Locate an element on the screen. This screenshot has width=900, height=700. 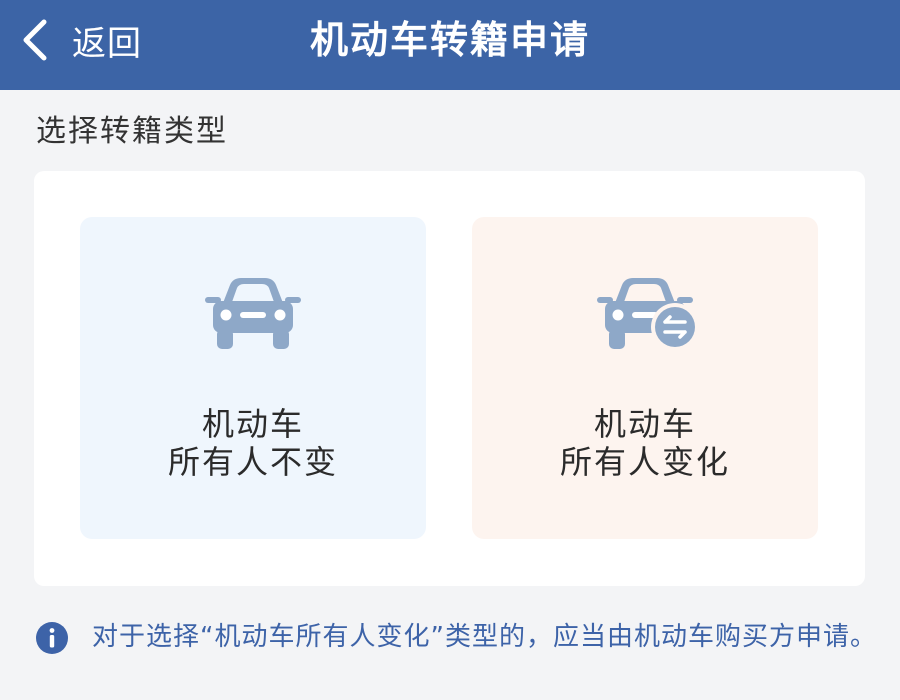
back-button: 返回 is located at coordinates (80, 40).